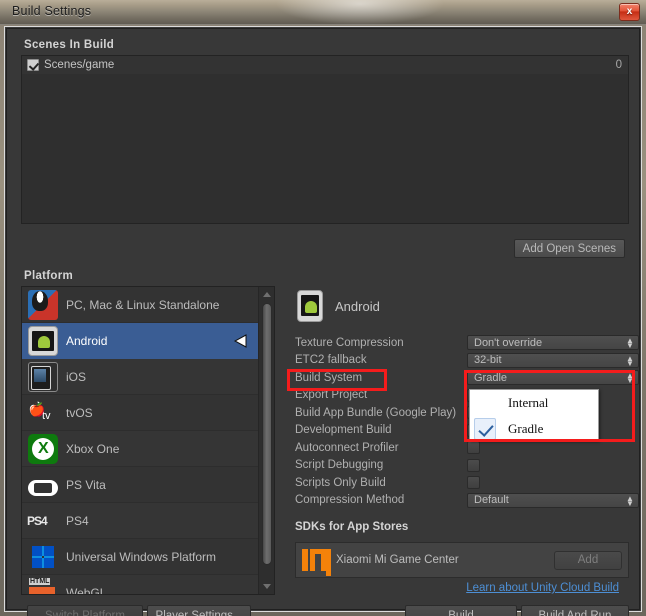  I want to click on dropdown-option-label: Internal, so click(528, 402).